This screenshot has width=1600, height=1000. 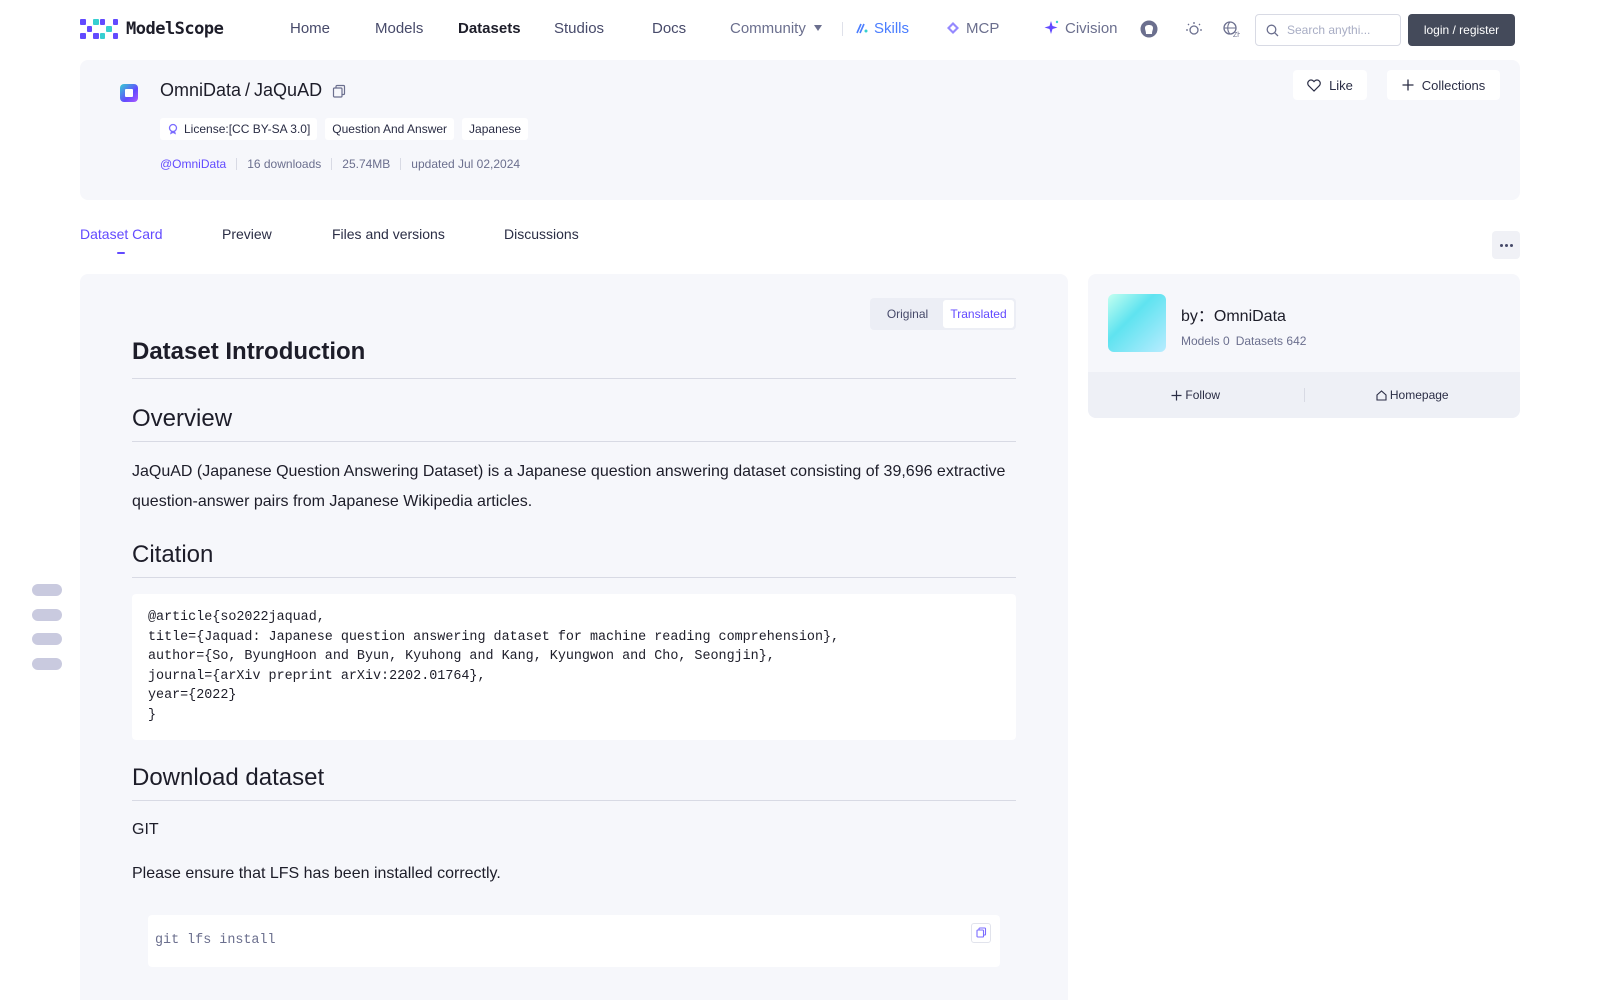 I want to click on dataset-name: JaQuAD, so click(x=288, y=90).